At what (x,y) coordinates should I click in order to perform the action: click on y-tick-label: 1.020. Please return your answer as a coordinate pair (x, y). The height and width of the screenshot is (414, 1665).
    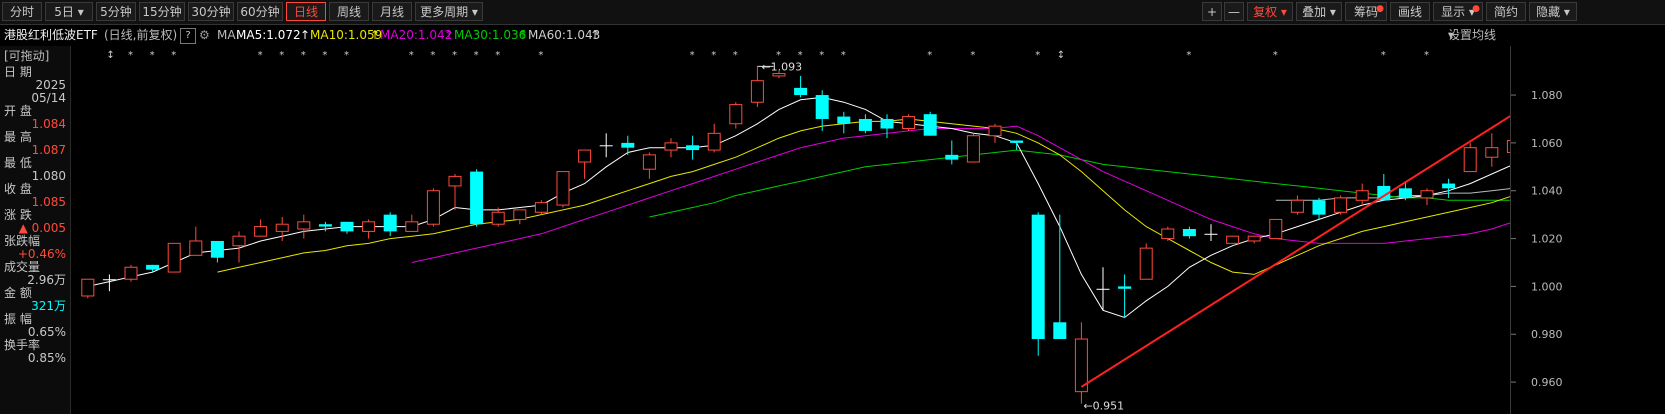
    Looking at the image, I should click on (1547, 239).